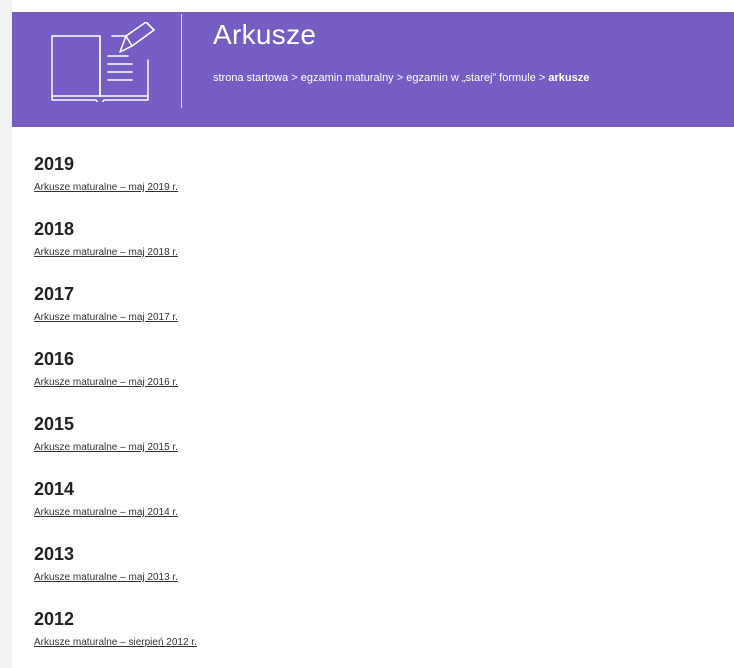  What do you see at coordinates (471, 78) in the screenshot?
I see `breadcrumb-stara-formula: egzamin w „starej” formule` at bounding box center [471, 78].